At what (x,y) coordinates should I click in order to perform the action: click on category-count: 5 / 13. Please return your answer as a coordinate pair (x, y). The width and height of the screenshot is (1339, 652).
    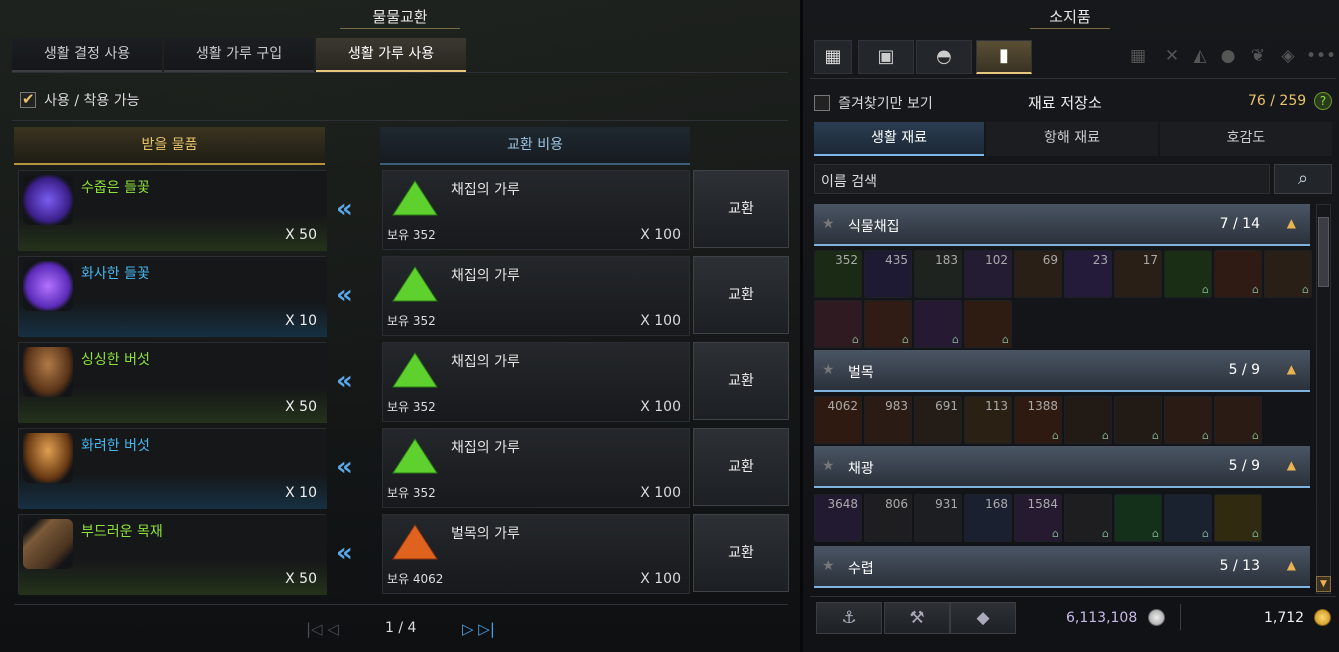
    Looking at the image, I should click on (1239, 566).